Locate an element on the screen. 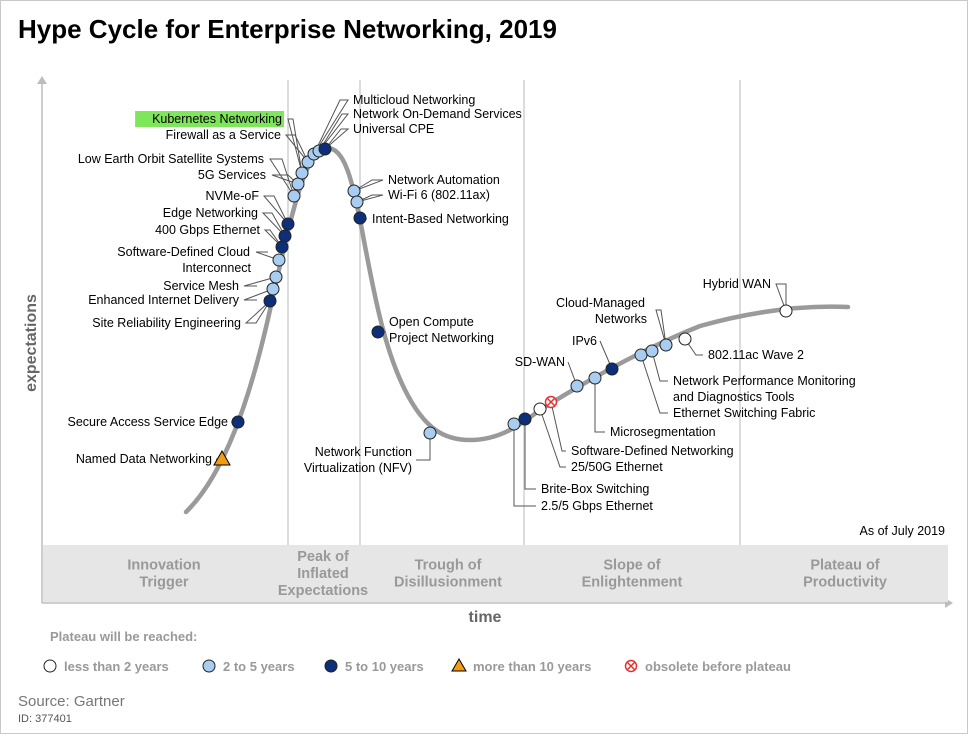  document-id: ID: 377401 is located at coordinates (45, 719).